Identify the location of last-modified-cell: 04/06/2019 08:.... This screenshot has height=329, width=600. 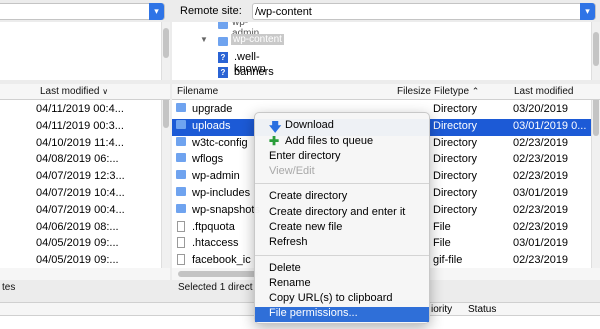
(77, 226).